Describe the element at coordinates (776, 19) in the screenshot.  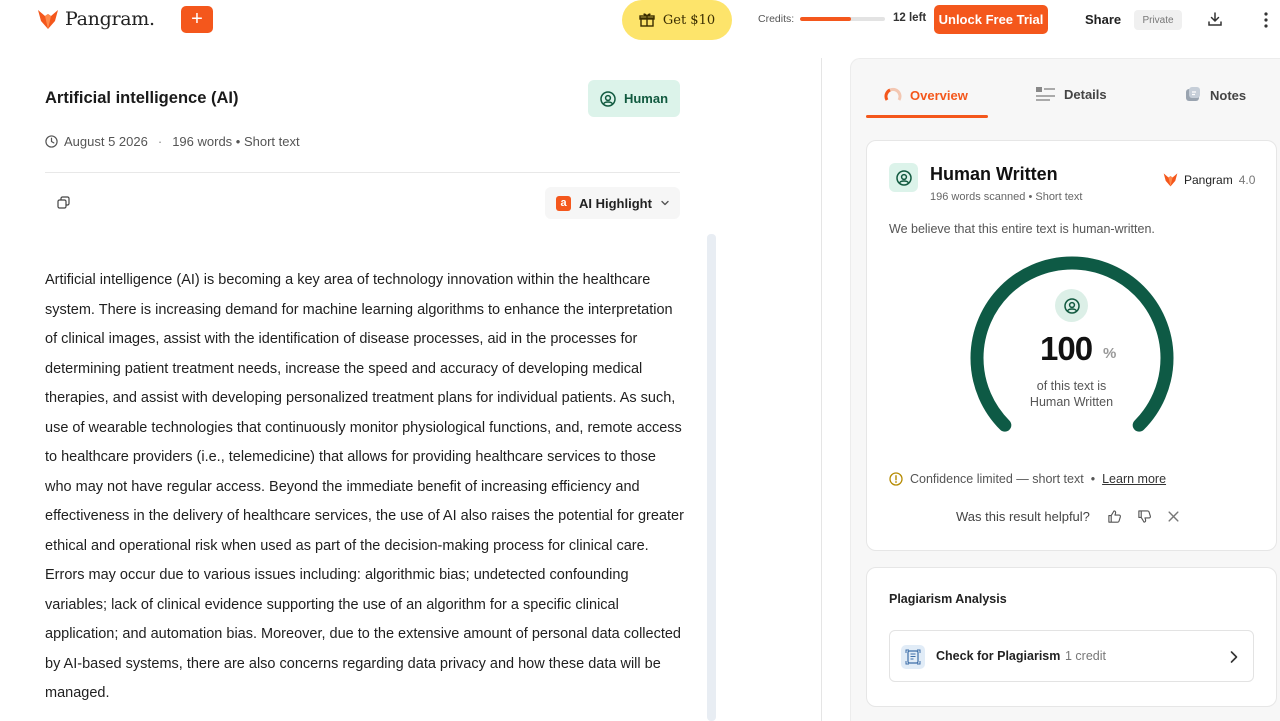
I see `credits-label: Credits:` at that location.